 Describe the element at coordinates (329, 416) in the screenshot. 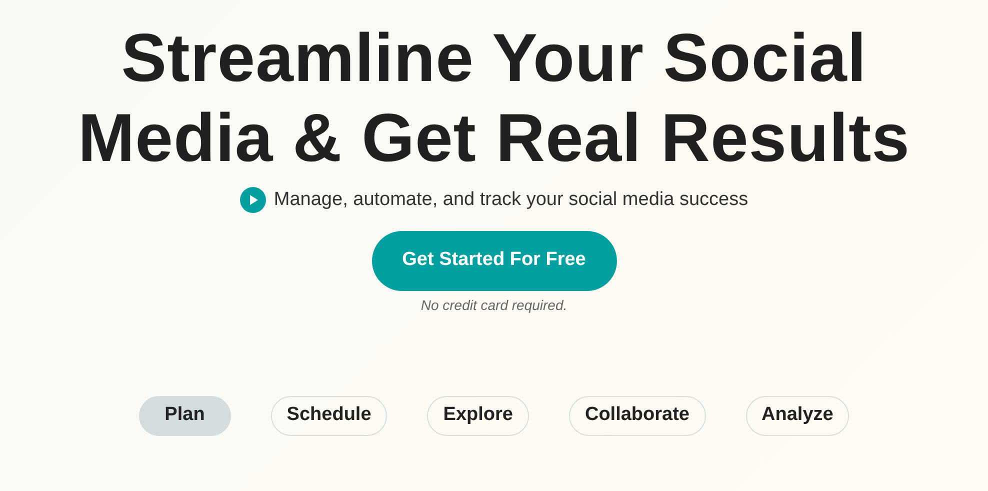

I see `feature-tab: Schedule` at that location.